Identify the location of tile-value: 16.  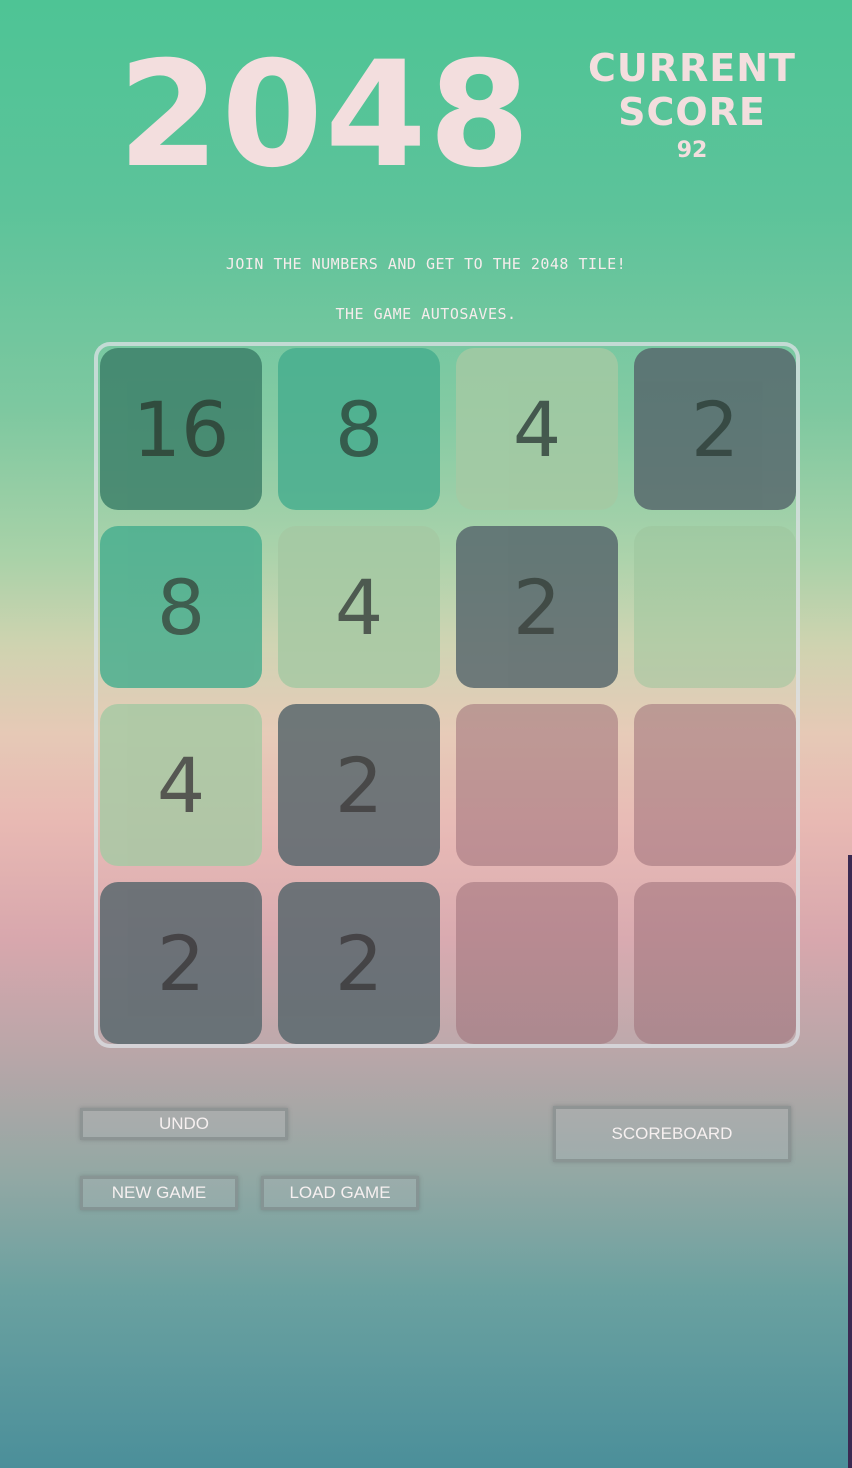
(181, 429).